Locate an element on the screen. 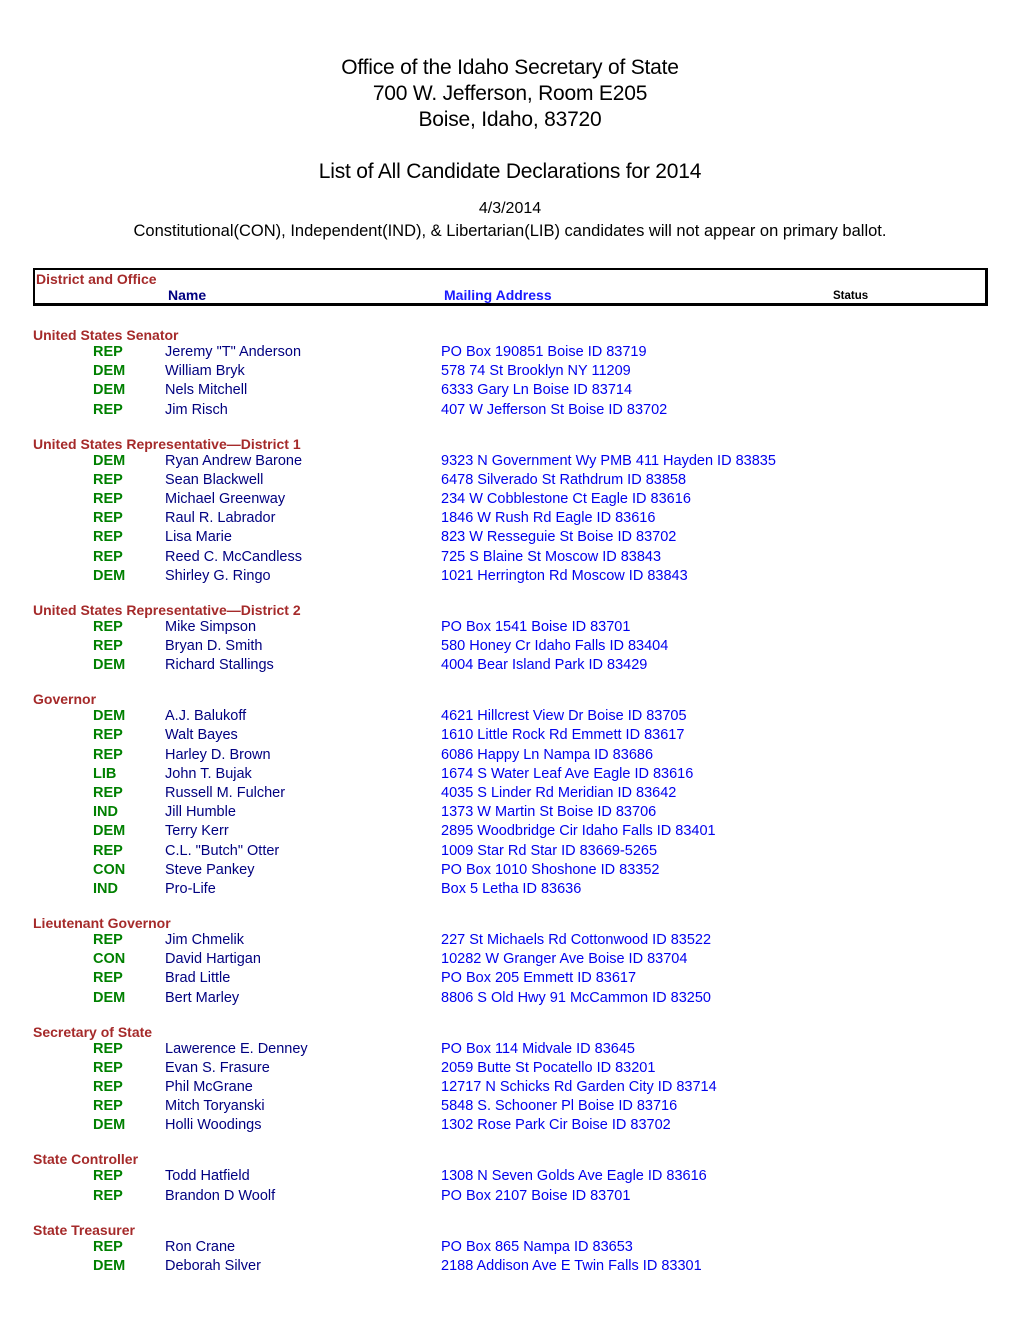 This screenshot has width=1020, height=1320. candidate-name: Steve Pankey is located at coordinates (210, 869).